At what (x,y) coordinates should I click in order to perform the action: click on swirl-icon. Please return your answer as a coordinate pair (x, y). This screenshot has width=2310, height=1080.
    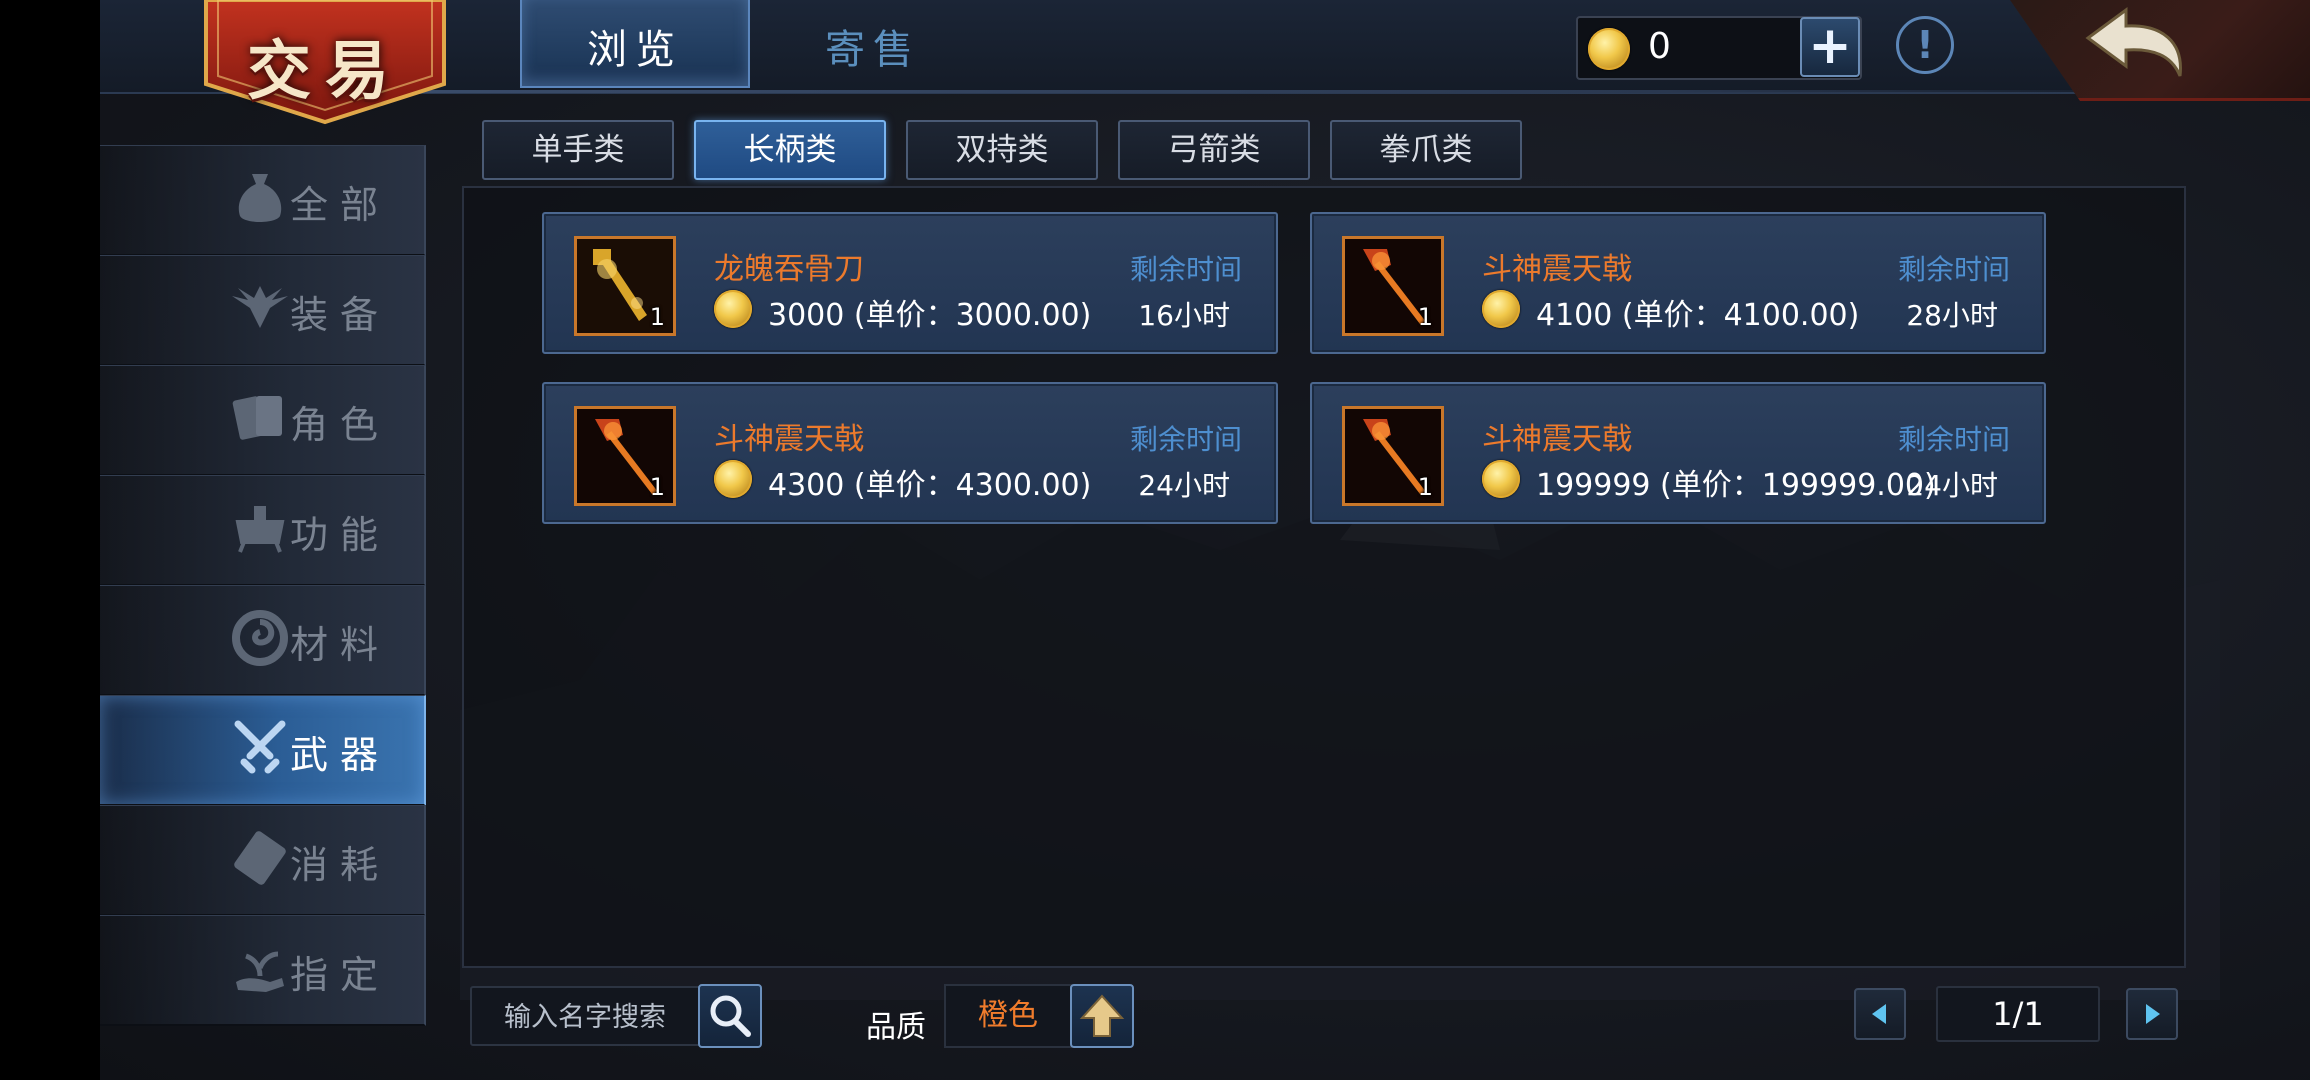
    Looking at the image, I should click on (260, 638).